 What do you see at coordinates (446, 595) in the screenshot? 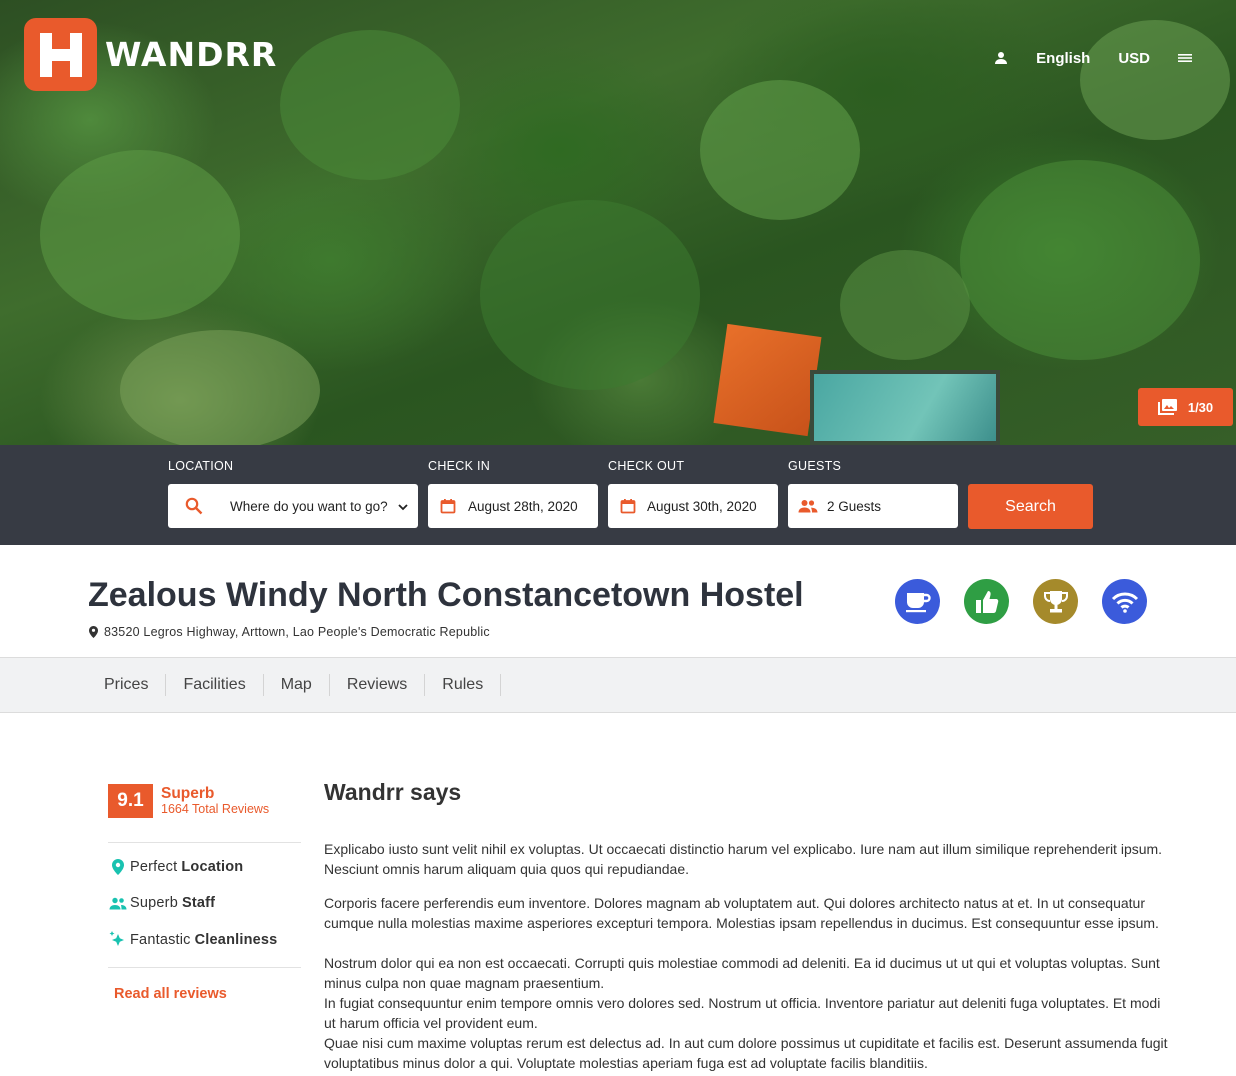
I see `page-title: Zealous Windy North Constancetown Hostel` at bounding box center [446, 595].